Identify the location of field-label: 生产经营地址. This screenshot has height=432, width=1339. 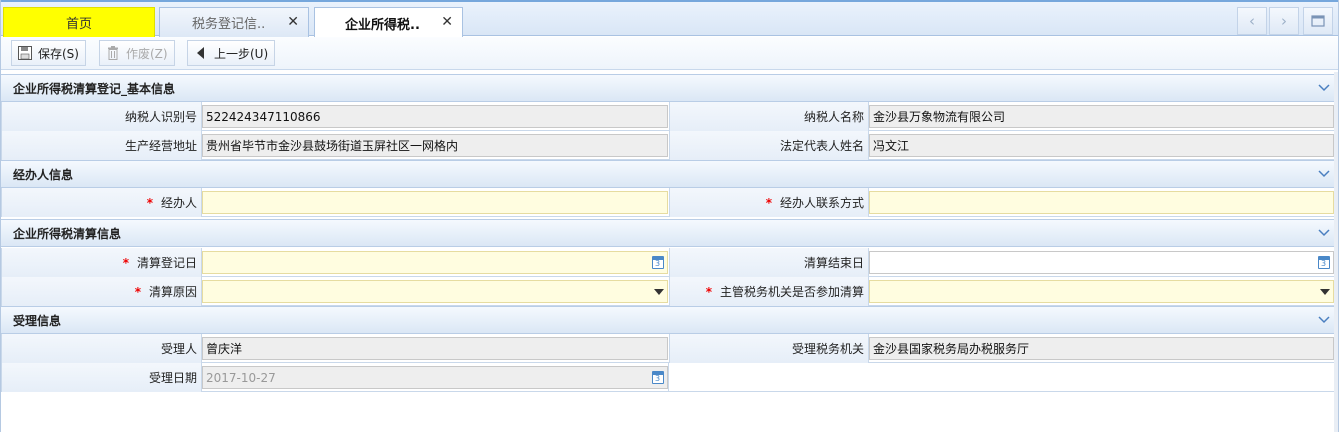
(101, 145).